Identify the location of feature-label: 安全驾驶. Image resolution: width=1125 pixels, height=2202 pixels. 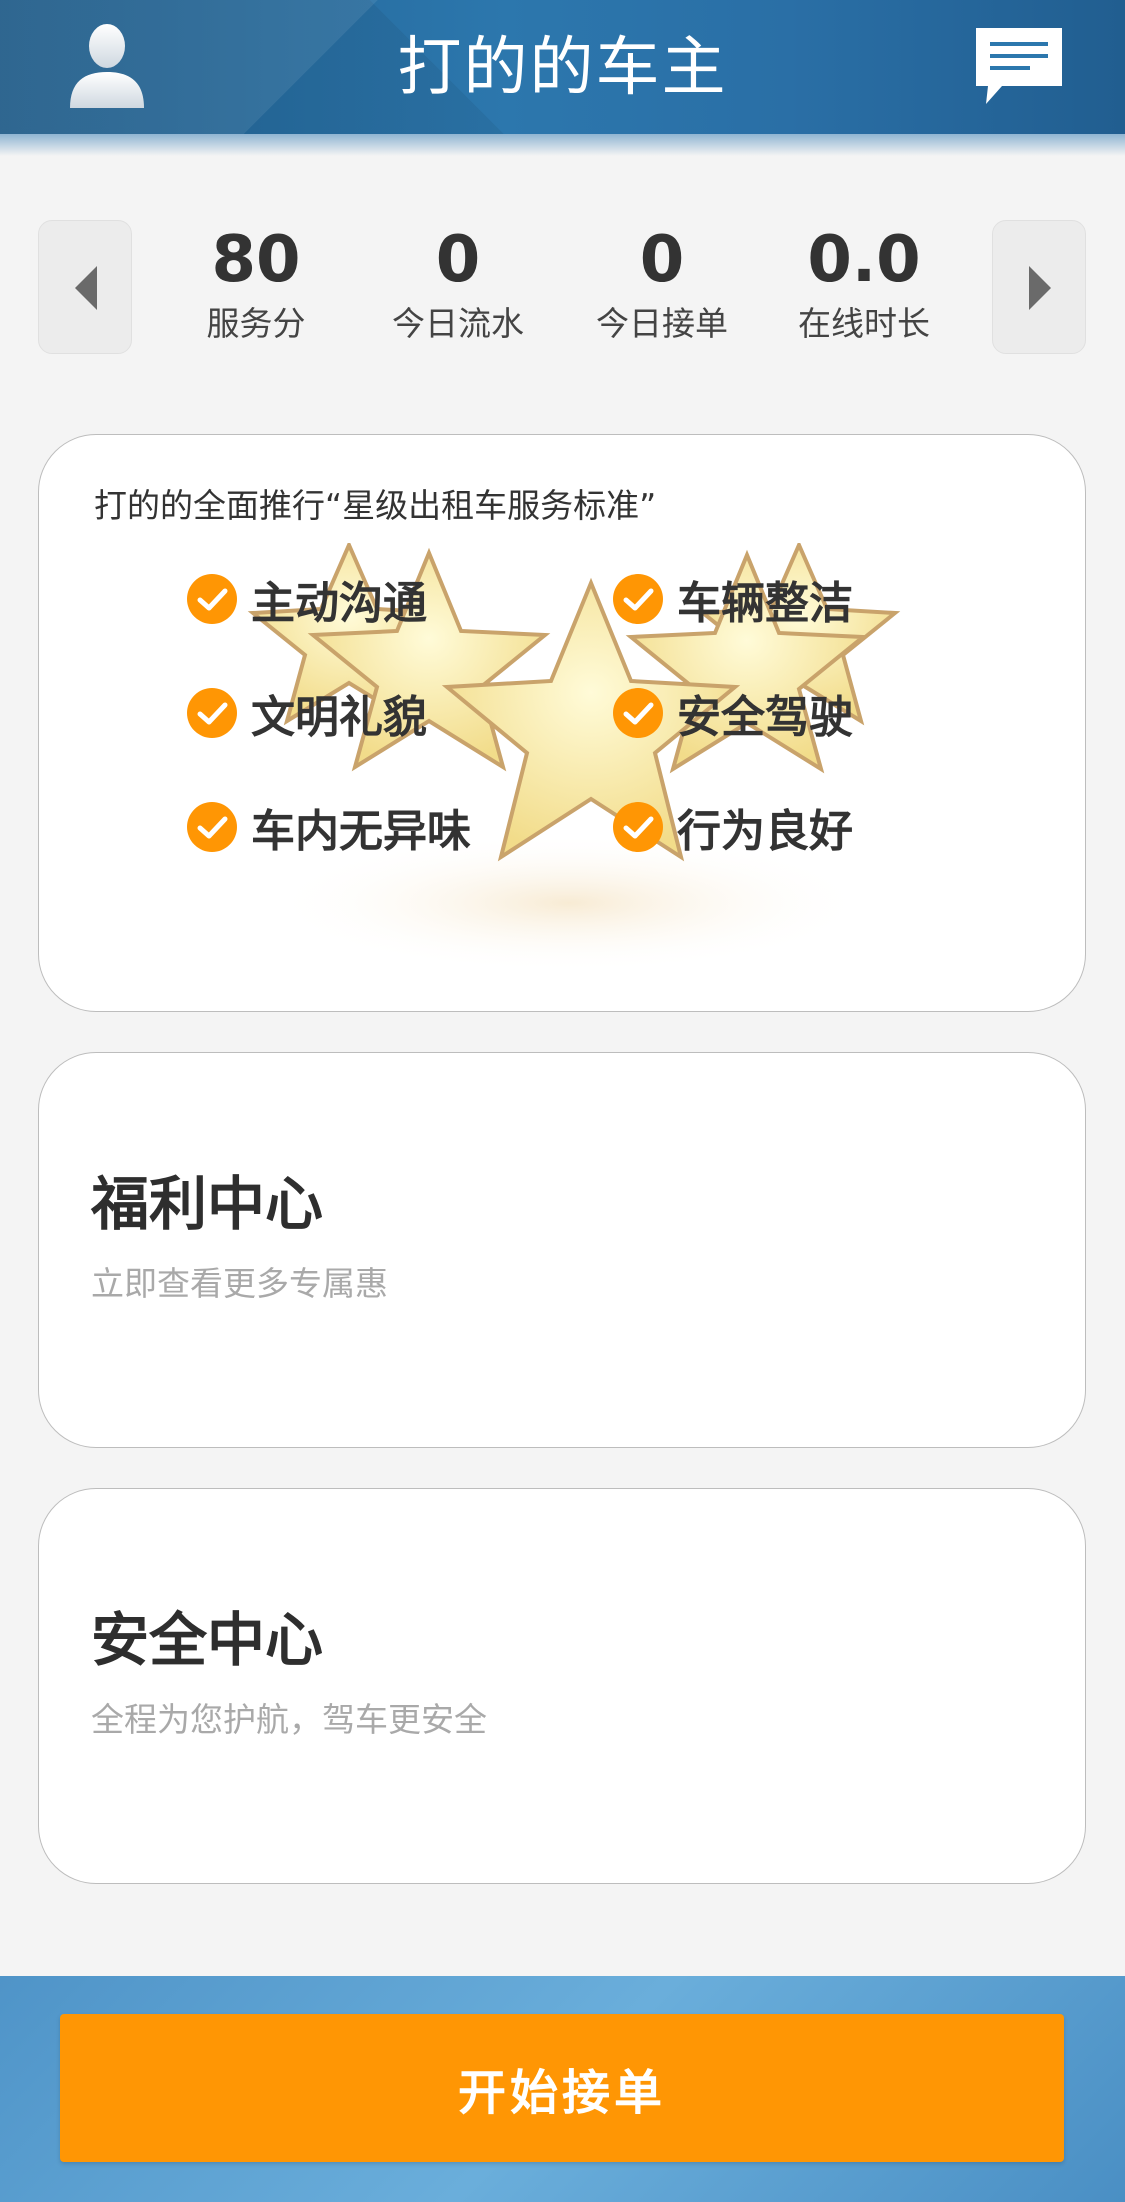
(765, 717).